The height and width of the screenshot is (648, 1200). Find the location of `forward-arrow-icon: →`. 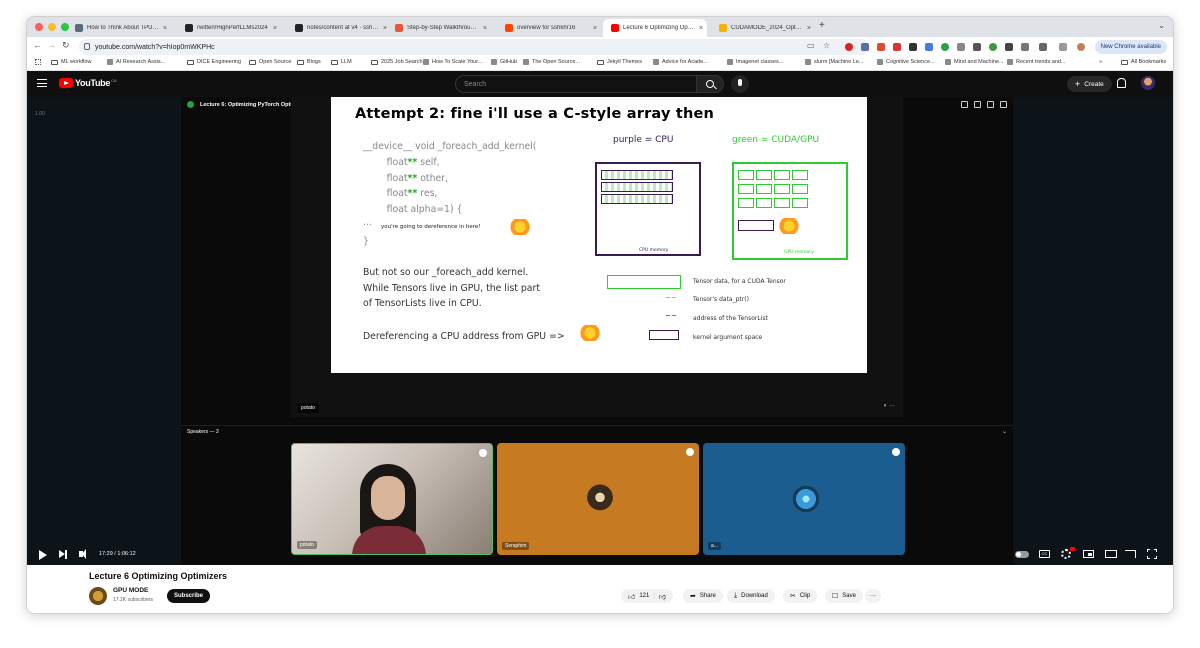

forward-arrow-icon: → is located at coordinates (51, 45).